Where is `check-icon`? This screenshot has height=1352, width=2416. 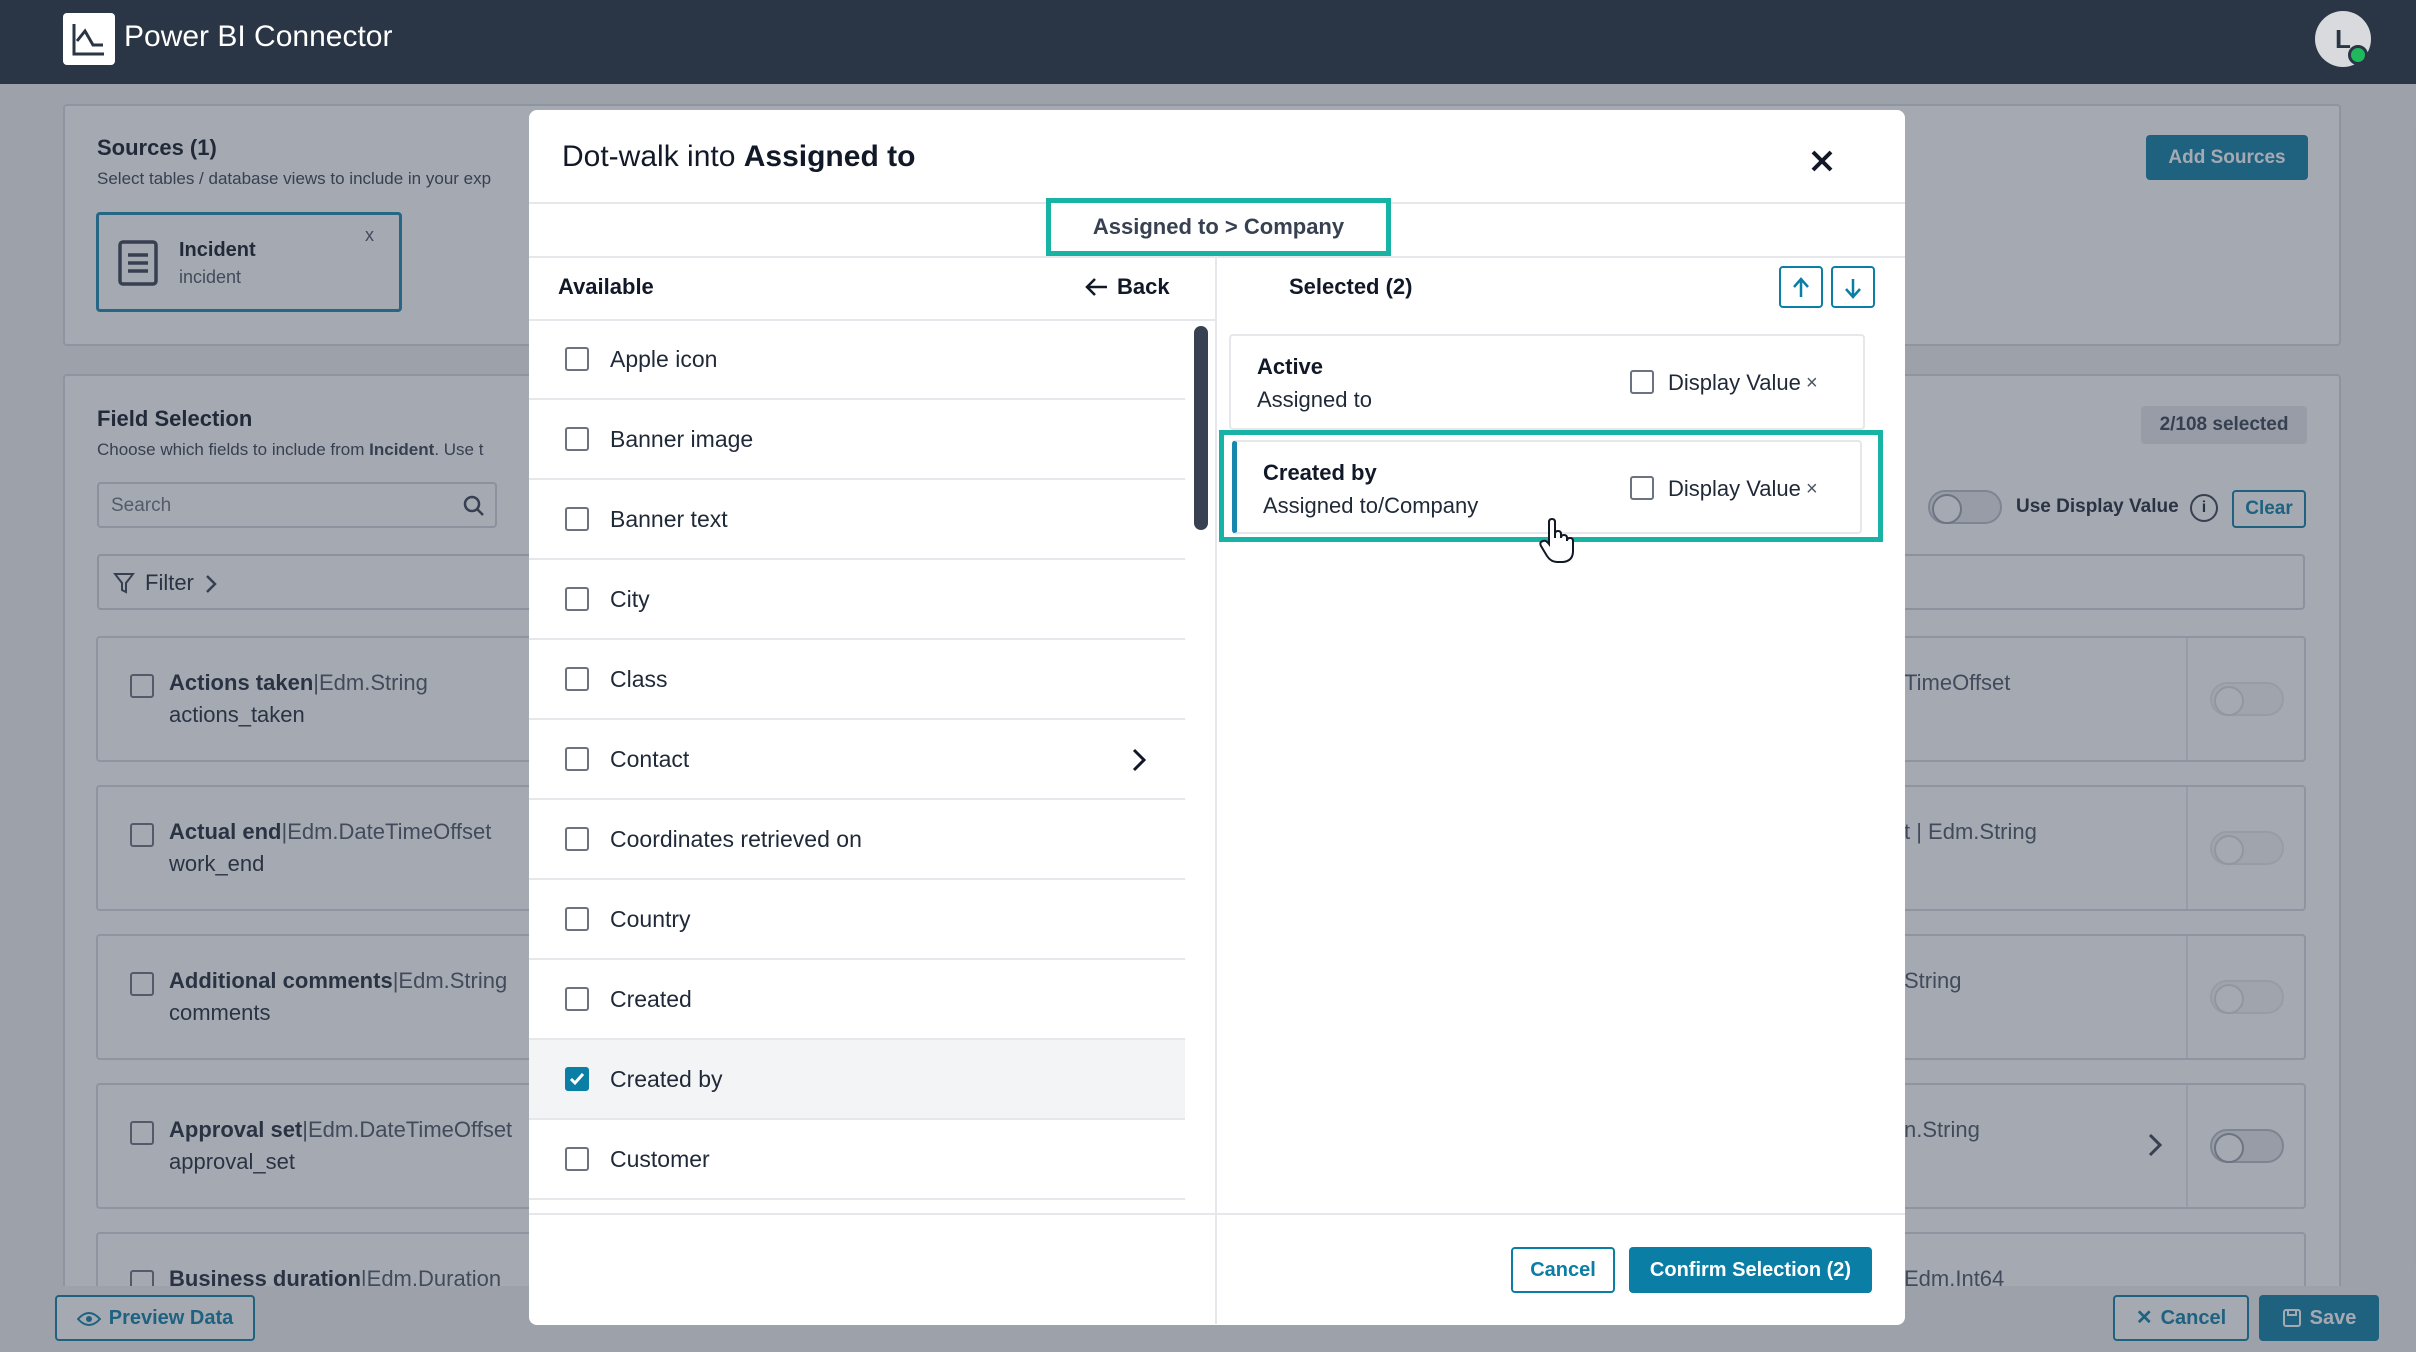 check-icon is located at coordinates (577, 1079).